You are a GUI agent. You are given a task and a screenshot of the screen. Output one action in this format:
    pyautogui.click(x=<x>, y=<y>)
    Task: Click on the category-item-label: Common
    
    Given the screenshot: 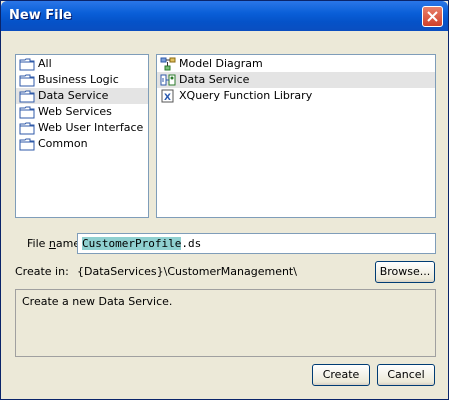 What is the action you would take?
    pyautogui.click(x=63, y=143)
    